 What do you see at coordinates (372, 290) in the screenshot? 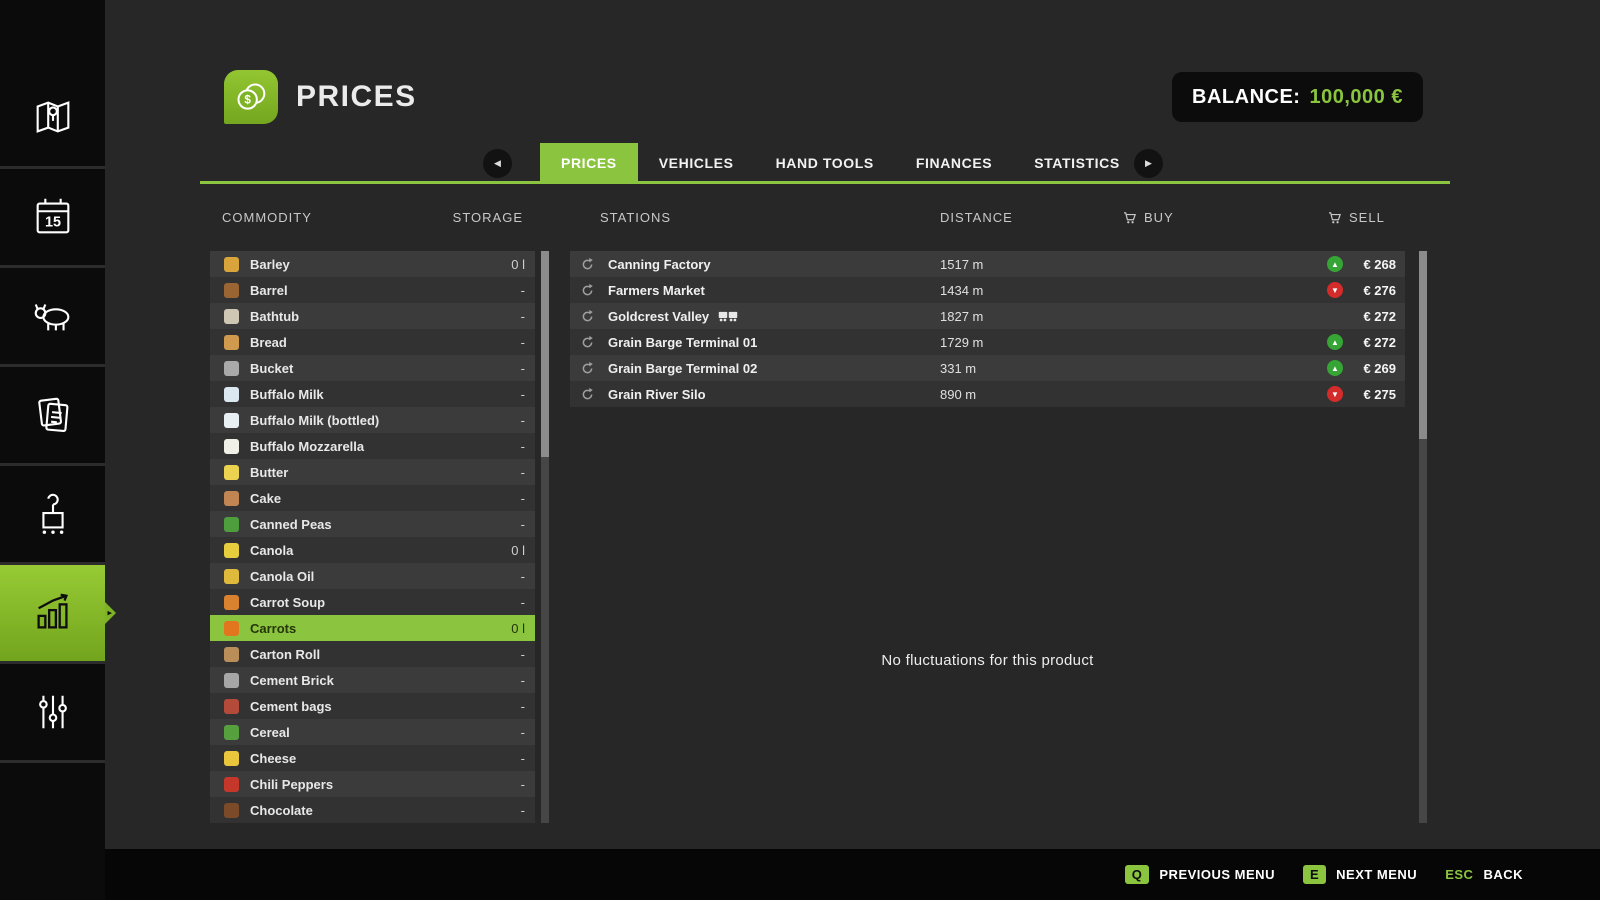
I see `commodity-row-barrel: Barrel -` at bounding box center [372, 290].